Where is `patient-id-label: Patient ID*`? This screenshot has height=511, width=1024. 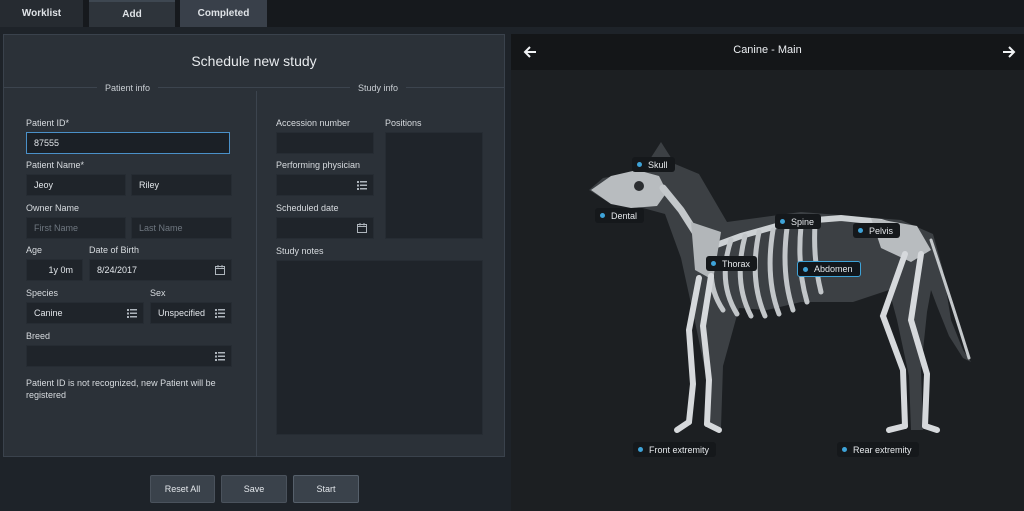 patient-id-label: Patient ID* is located at coordinates (48, 123).